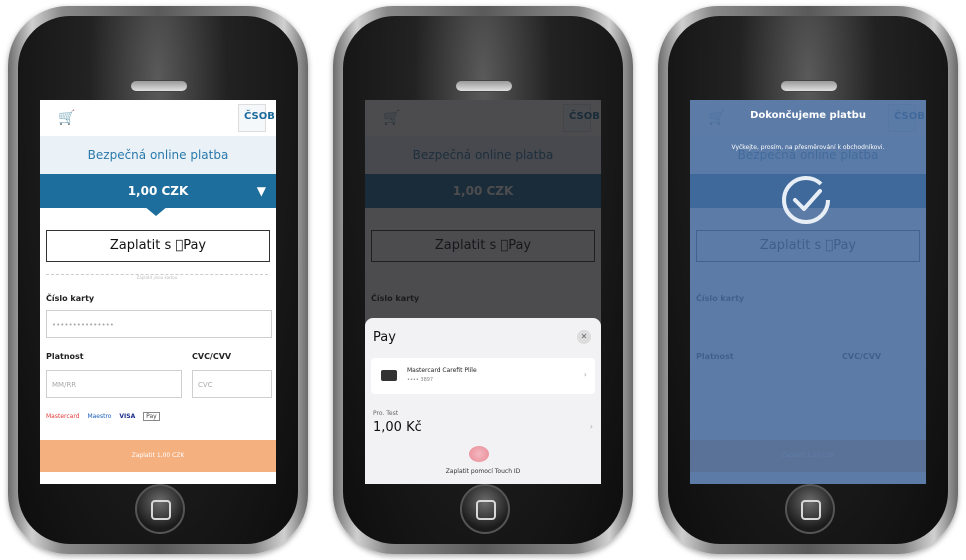 The width and height of the screenshot is (966, 560). I want to click on card-number-input: •••••••••••••••, so click(159, 324).